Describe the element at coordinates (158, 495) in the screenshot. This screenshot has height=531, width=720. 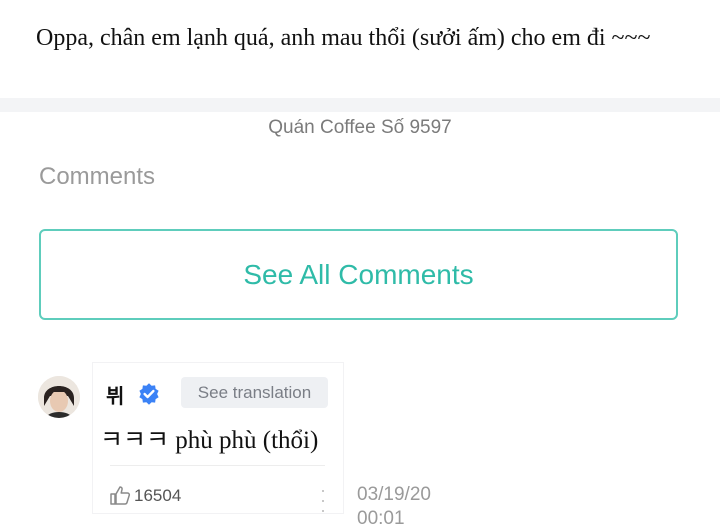
I see `like-count: 16504` at that location.